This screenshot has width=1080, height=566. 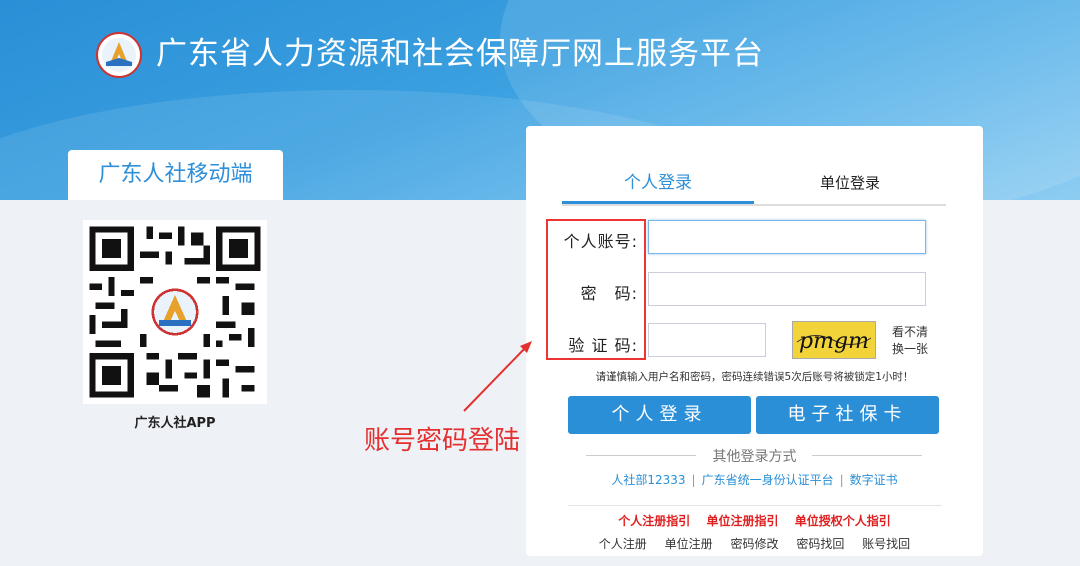 I want to click on e-social-card-button: 电子社保卡, so click(x=847, y=415).